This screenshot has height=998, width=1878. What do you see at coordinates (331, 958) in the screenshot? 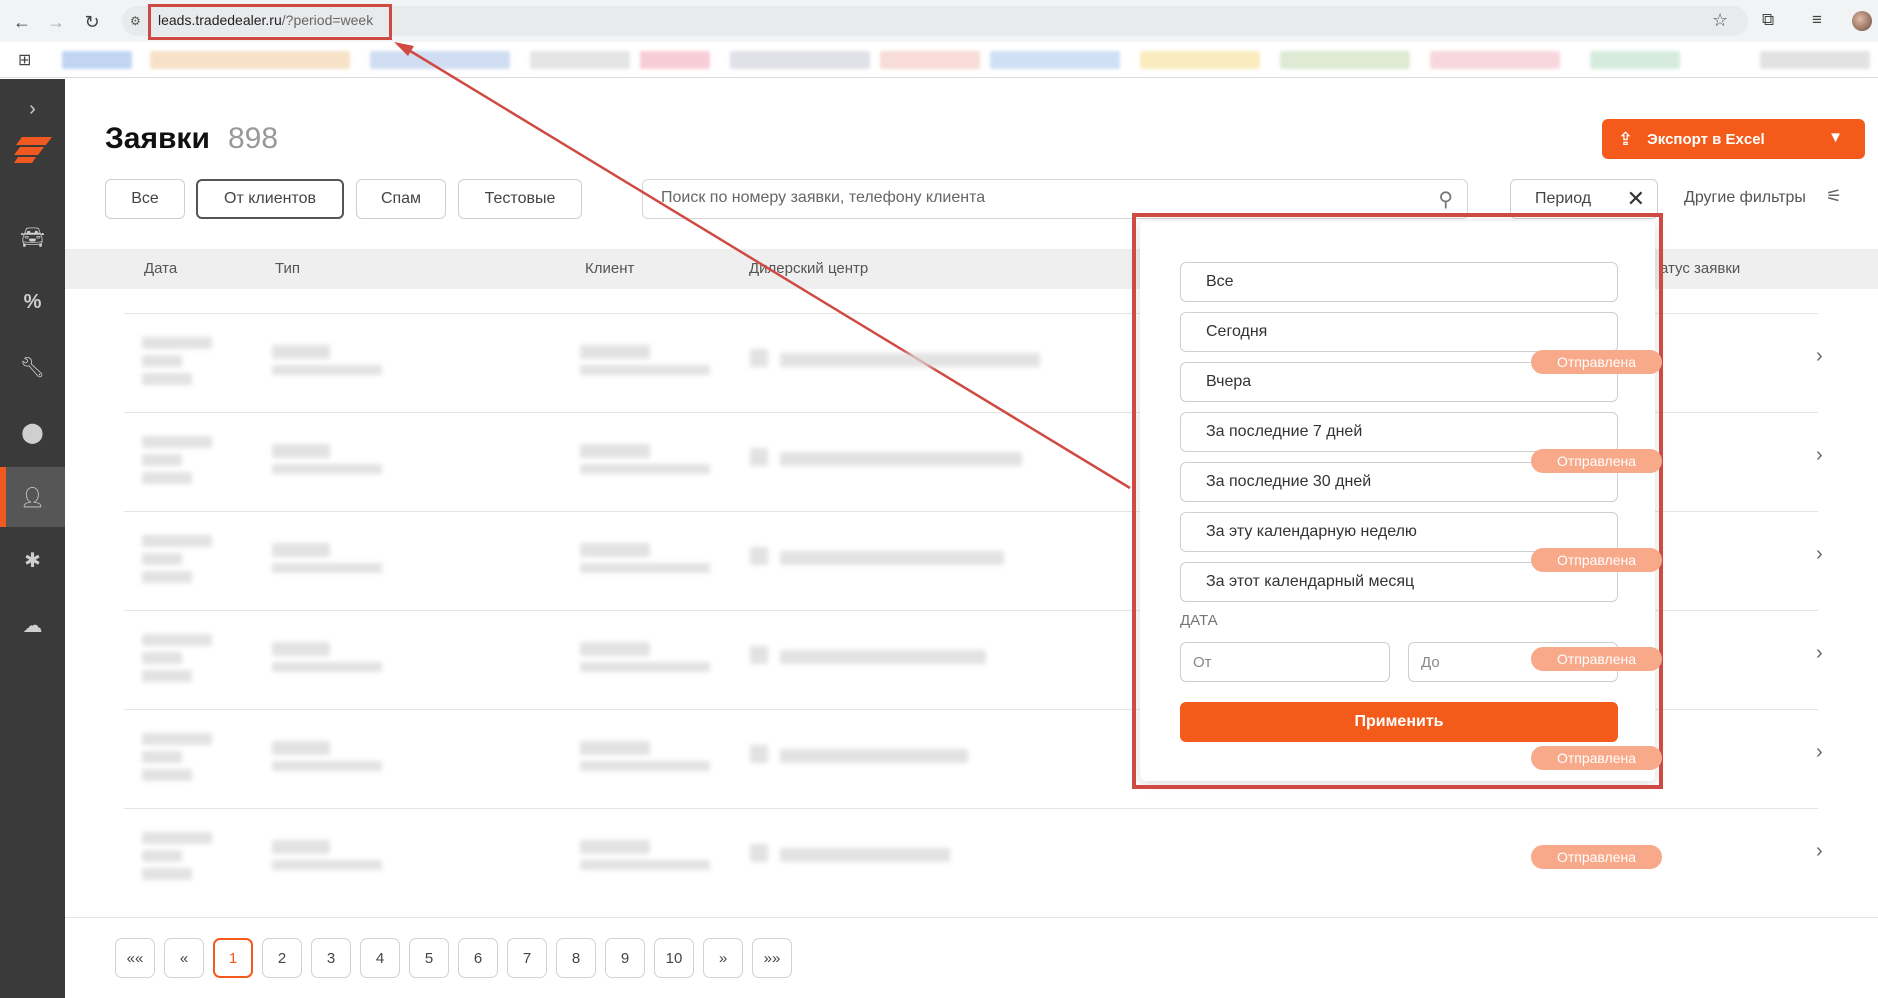
I see `page-button-3: 3` at bounding box center [331, 958].